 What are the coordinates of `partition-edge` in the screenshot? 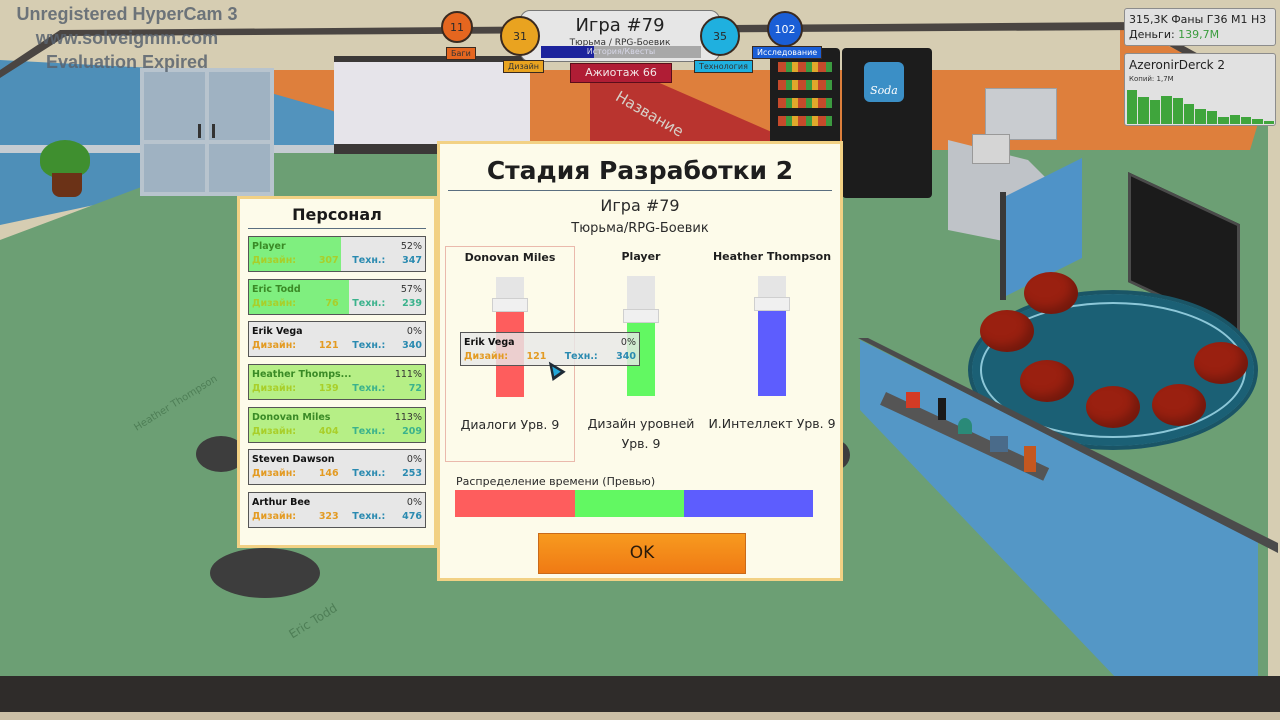 It's located at (1003, 246).